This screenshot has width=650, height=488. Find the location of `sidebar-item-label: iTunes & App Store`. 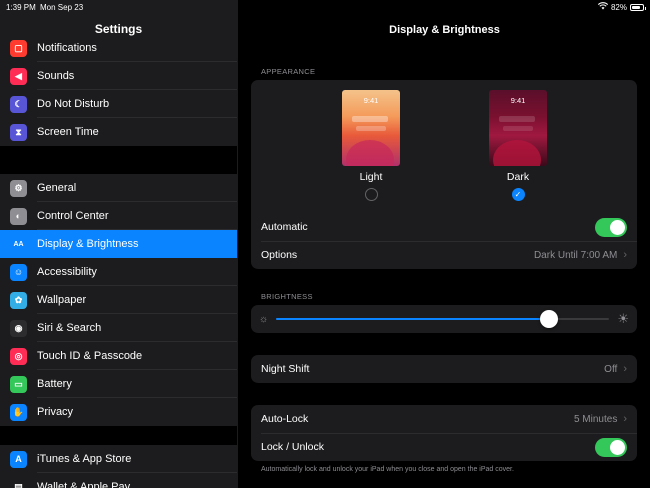

sidebar-item-label: iTunes & App Store is located at coordinates (84, 459).